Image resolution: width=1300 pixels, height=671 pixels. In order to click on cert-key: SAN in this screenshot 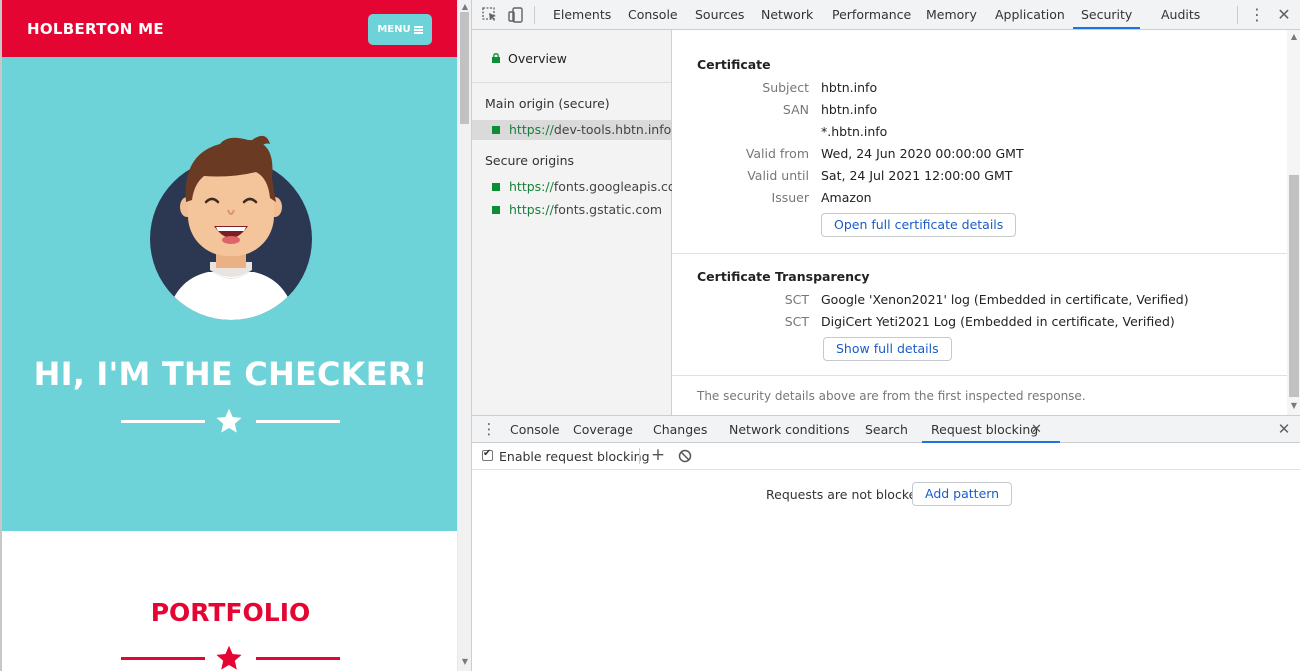, I will do `click(795, 109)`.